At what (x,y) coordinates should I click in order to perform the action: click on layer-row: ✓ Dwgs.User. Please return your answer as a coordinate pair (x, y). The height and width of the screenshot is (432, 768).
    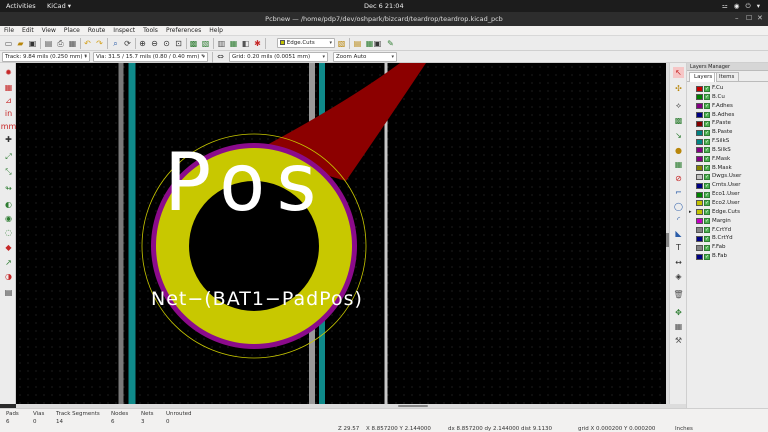
    Looking at the image, I should click on (728, 176).